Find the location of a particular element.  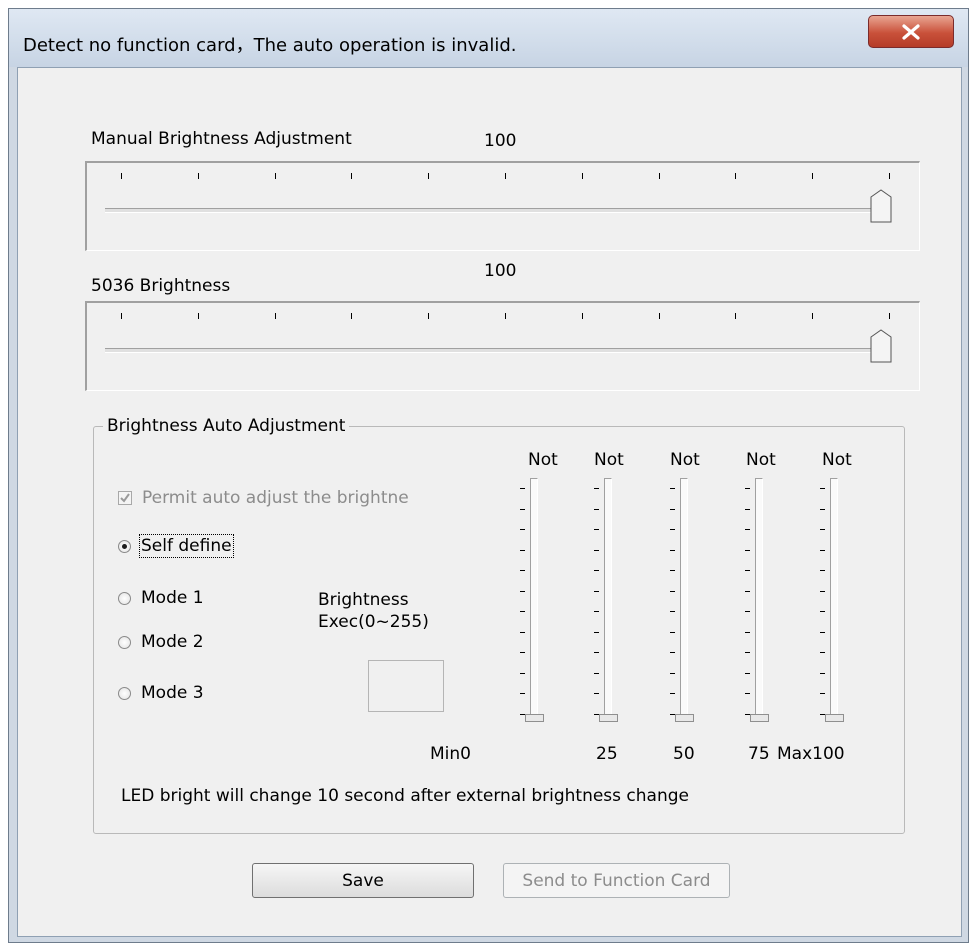

brightness-5036-slider is located at coordinates (502, 346).